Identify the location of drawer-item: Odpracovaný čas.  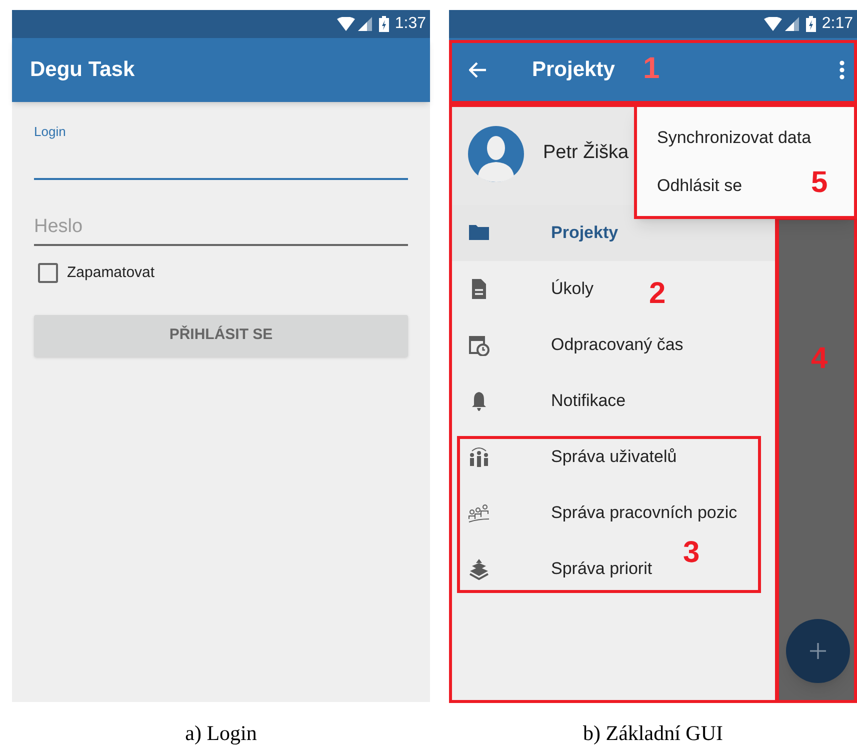
(568, 345).